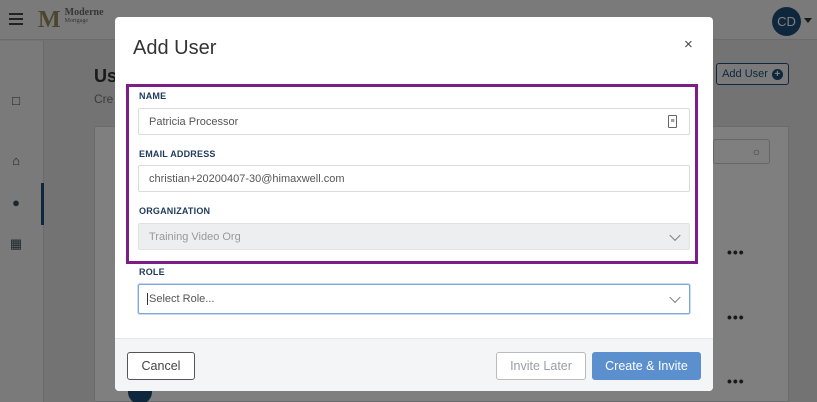 Image resolution: width=817 pixels, height=402 pixels. I want to click on organization-label: ORGANIZATION, so click(175, 211).